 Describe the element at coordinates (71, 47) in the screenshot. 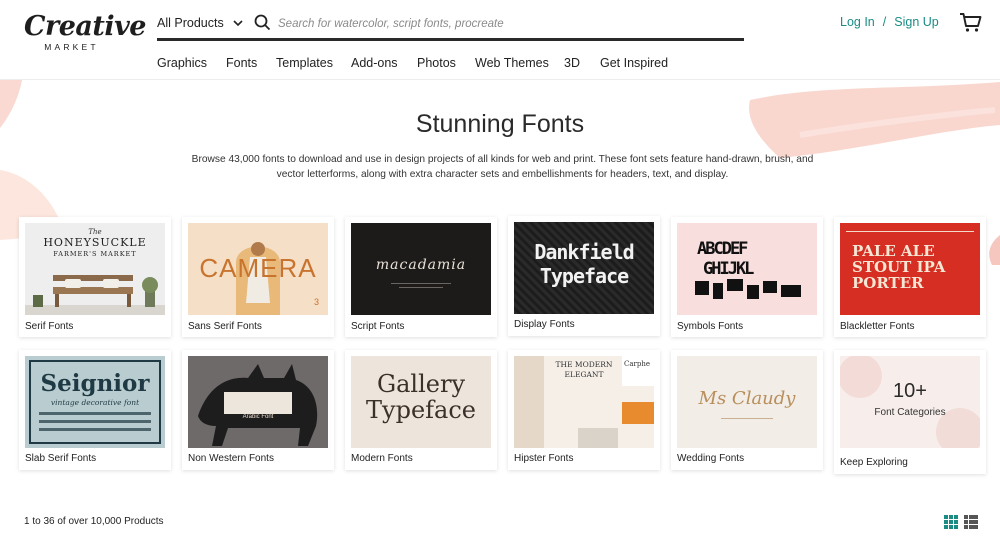

I see `logo-subtitle: MARKET` at that location.